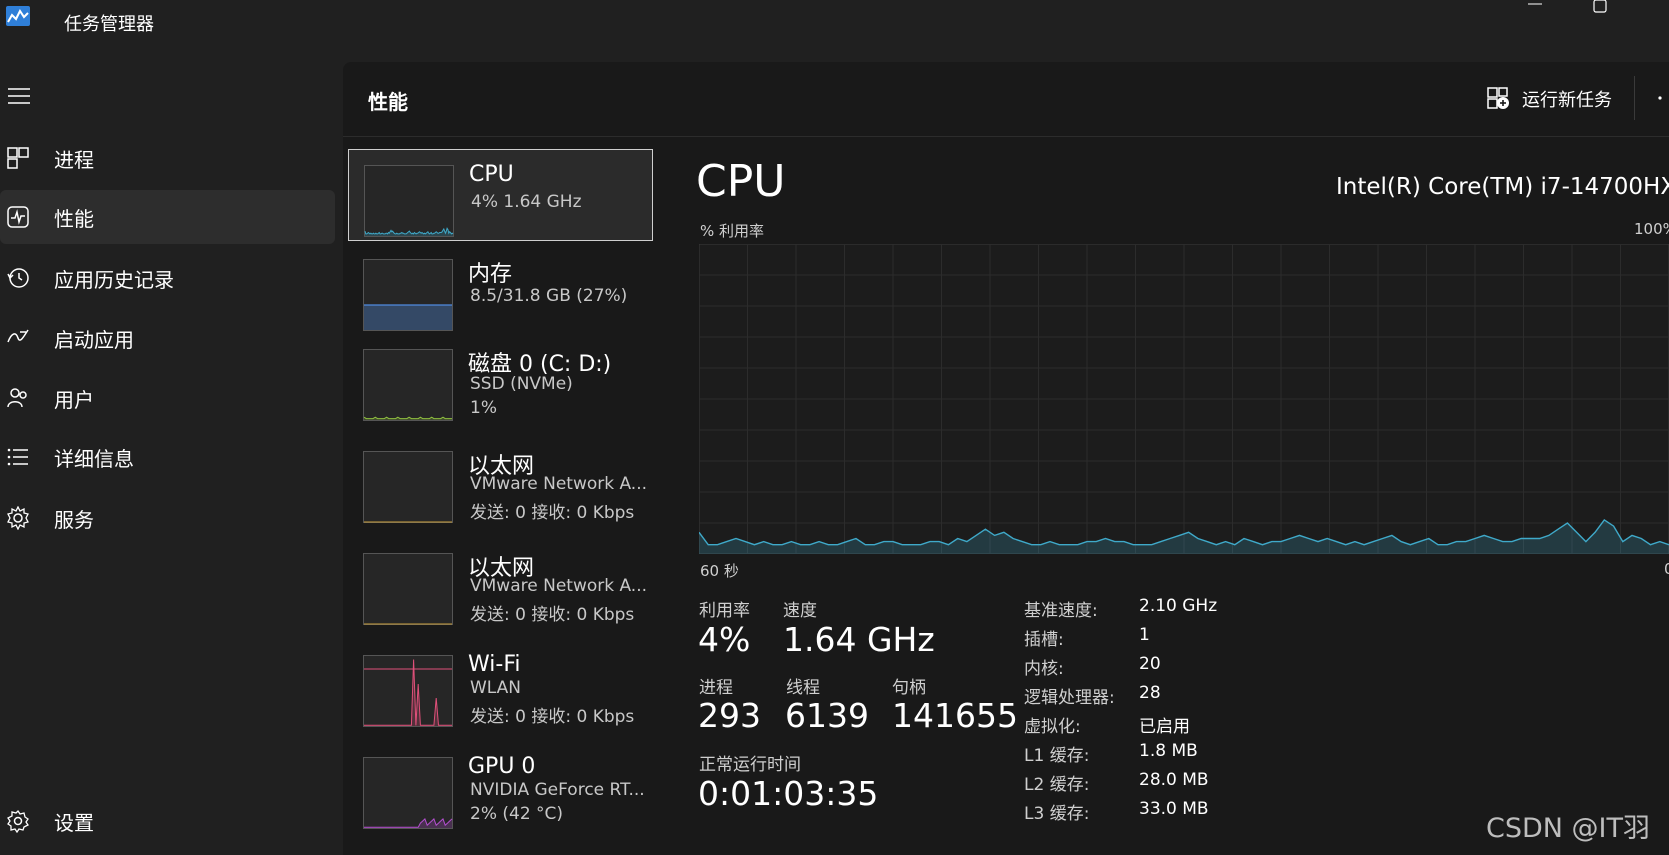 The image size is (1669, 855). Describe the element at coordinates (1634, 98) in the screenshot. I see `header-divider` at that location.